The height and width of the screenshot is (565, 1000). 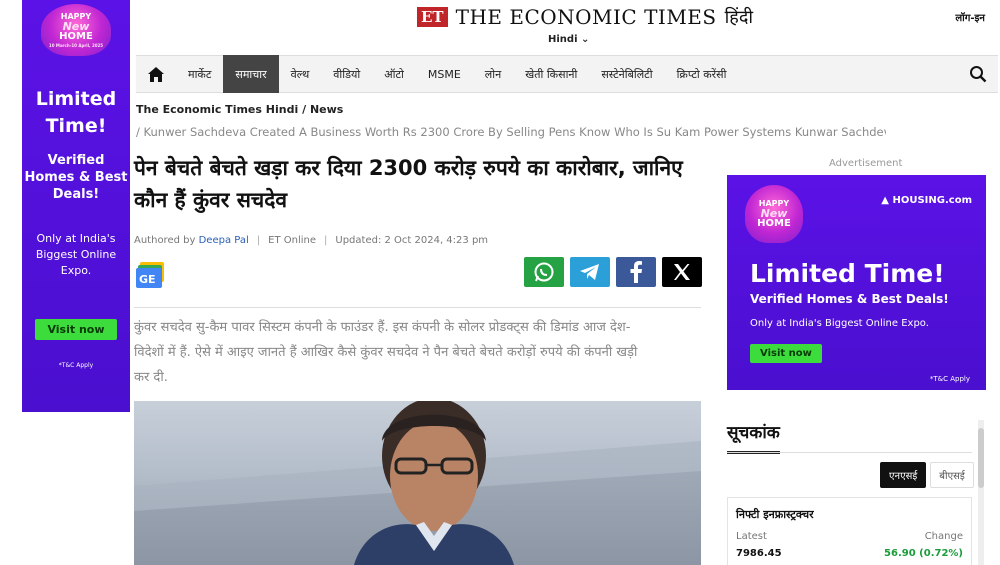 What do you see at coordinates (932, 200) in the screenshot?
I see `housing-brand-name: HOUSING.com` at bounding box center [932, 200].